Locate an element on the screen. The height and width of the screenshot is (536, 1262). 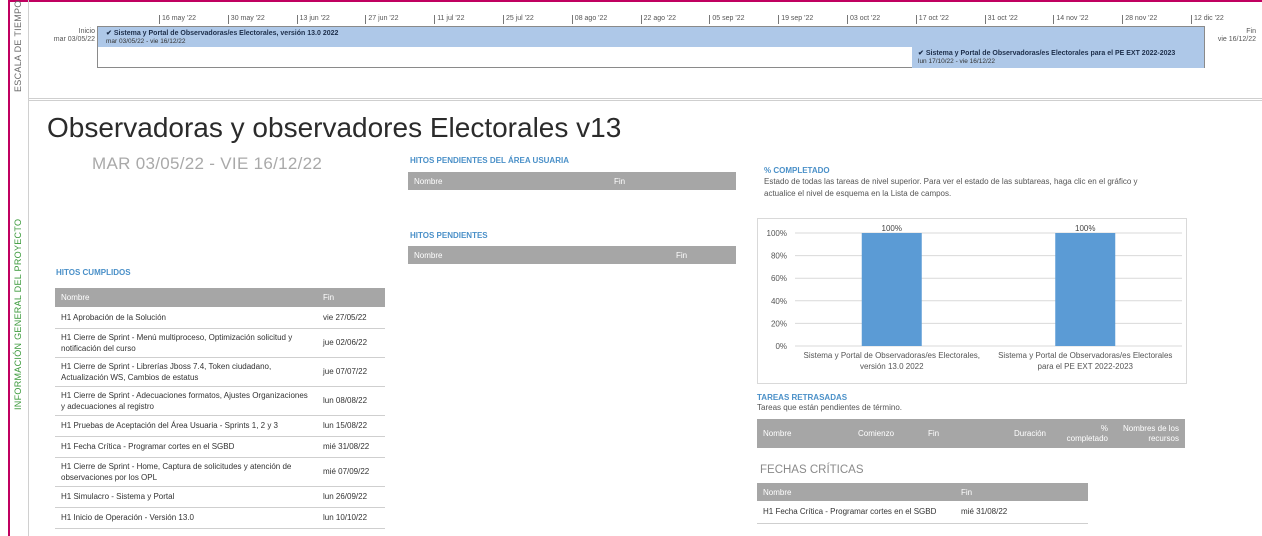
timeline-tick: 16 may '22 is located at coordinates (177, 19).